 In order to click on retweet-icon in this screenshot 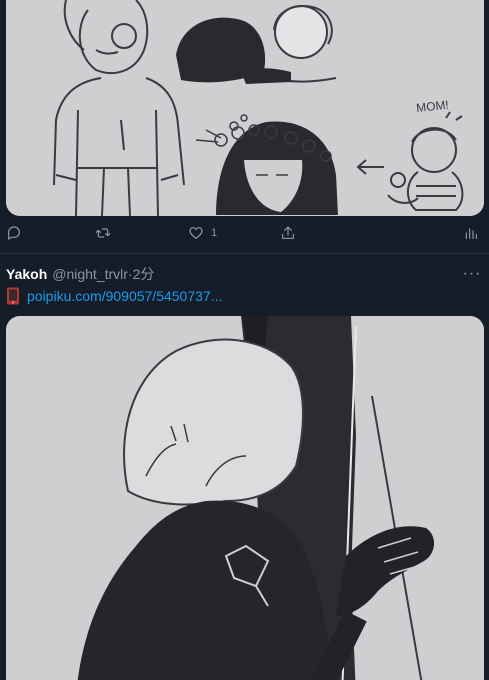, I will do `click(103, 233)`.